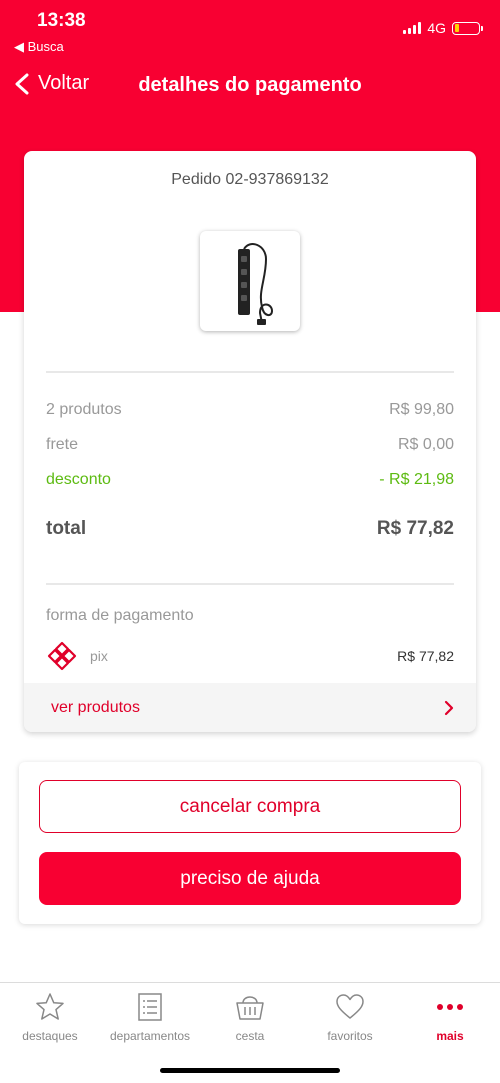 The width and height of the screenshot is (500, 1083). I want to click on tab-departamentos: departamentos, so click(150, 1021).